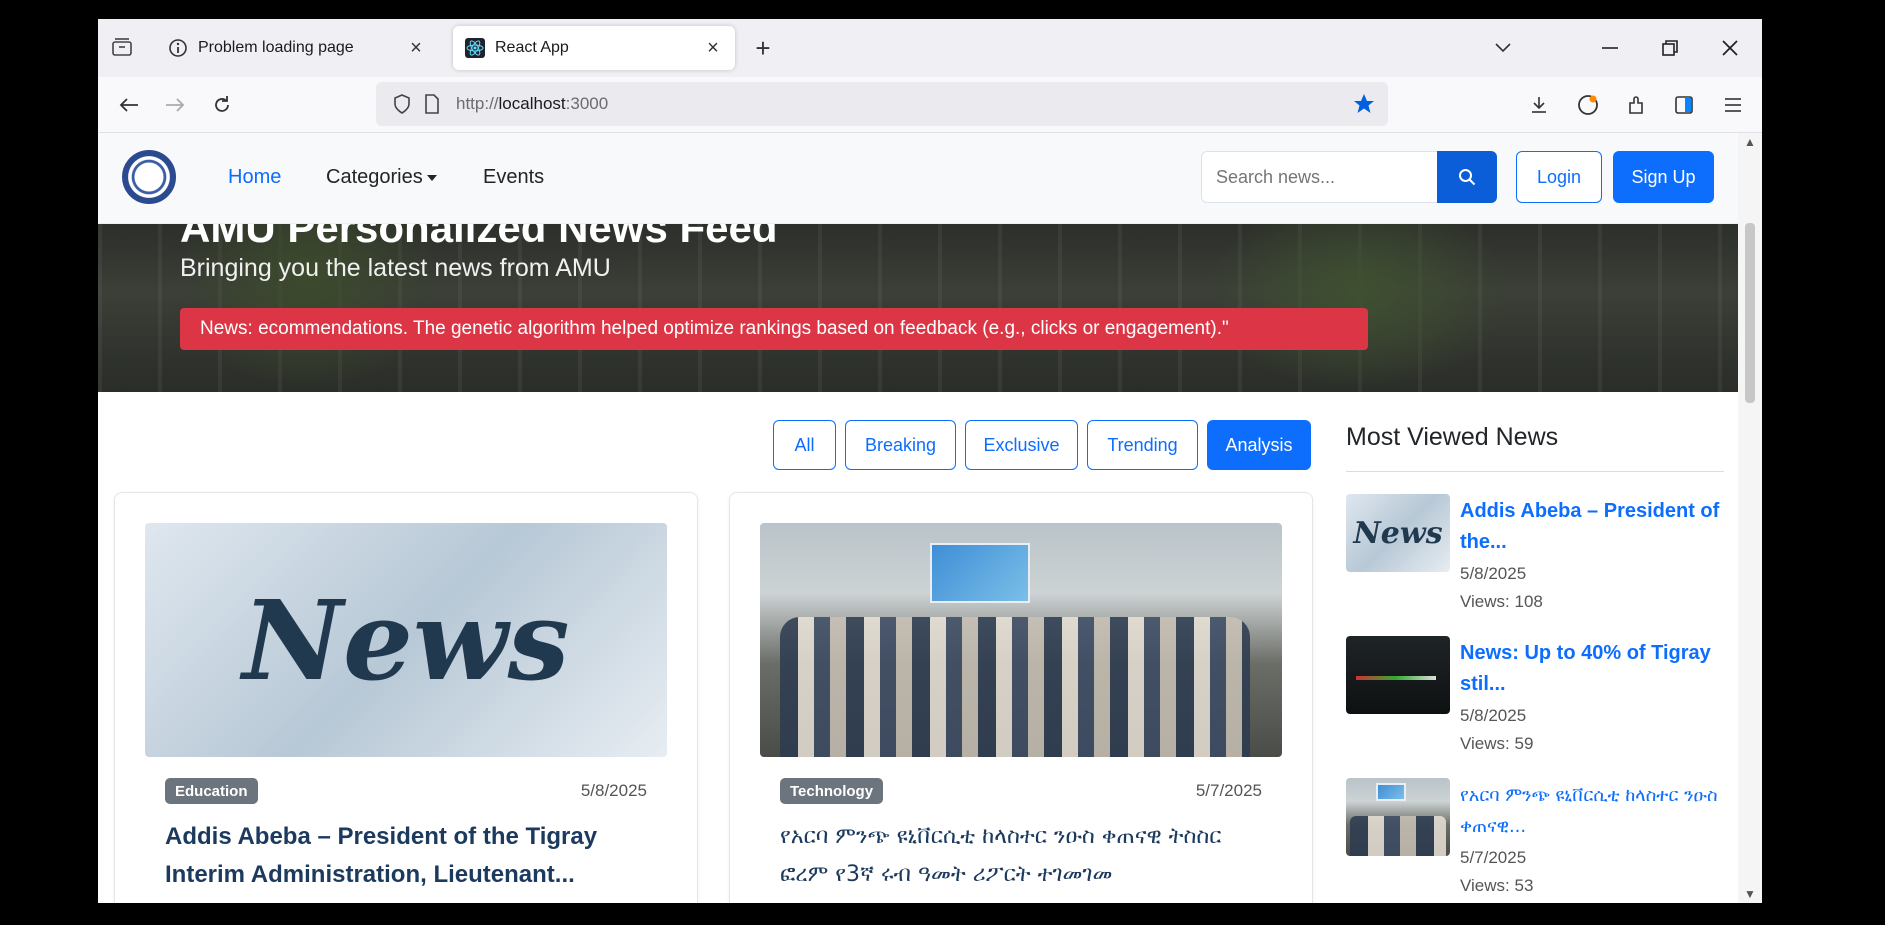 The width and height of the screenshot is (1885, 925). What do you see at coordinates (1497, 743) in the screenshot?
I see `item-views: Views: 59` at bounding box center [1497, 743].